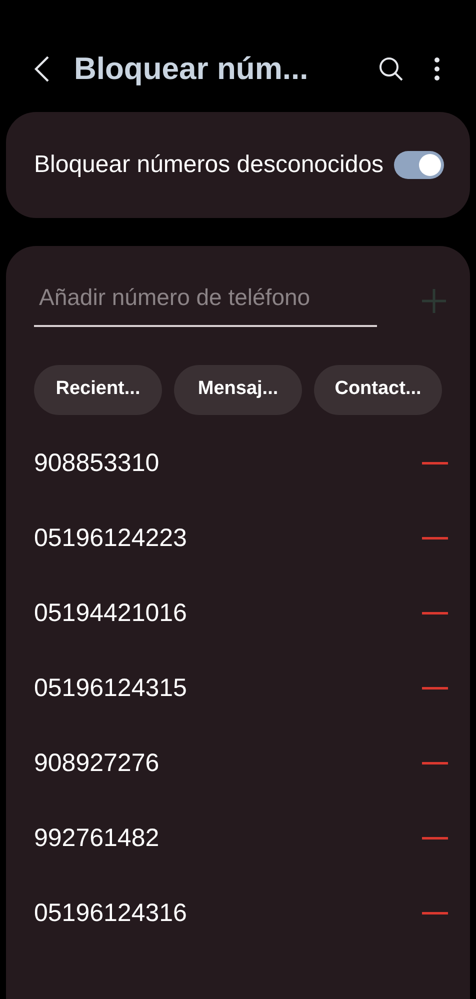 The height and width of the screenshot is (999, 476). Describe the element at coordinates (391, 69) in the screenshot. I see `search-icon` at that location.